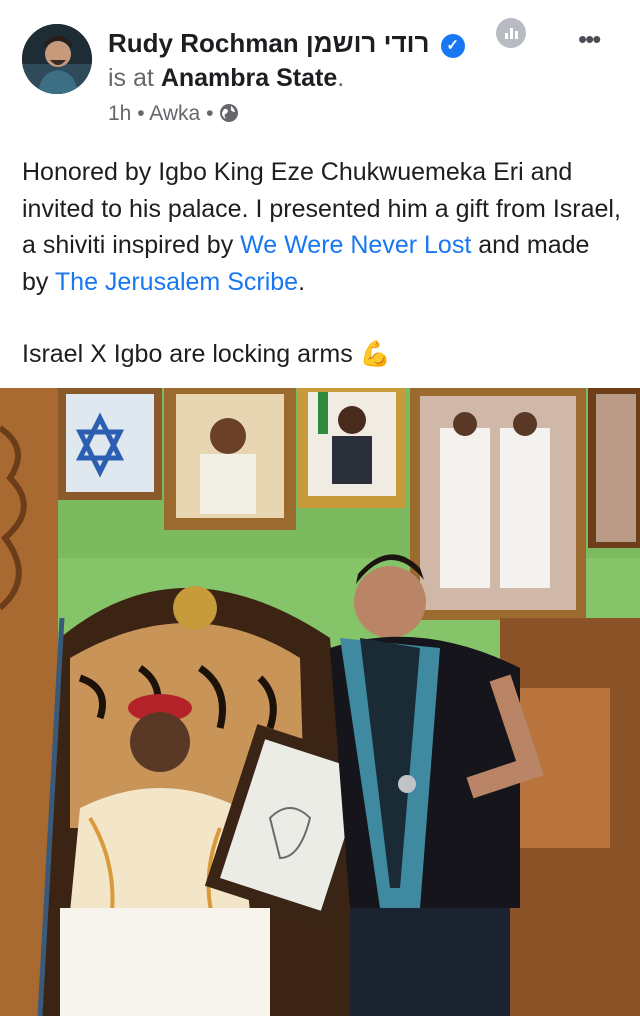  What do you see at coordinates (368, 43) in the screenshot?
I see `author-name-hebrew: רודי רושמן` at bounding box center [368, 43].